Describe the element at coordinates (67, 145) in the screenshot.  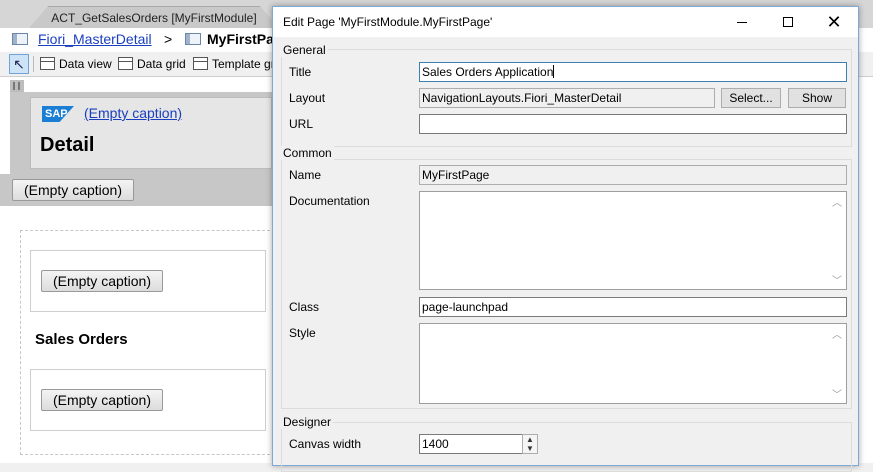
I see `detail-title: Detail` at that location.